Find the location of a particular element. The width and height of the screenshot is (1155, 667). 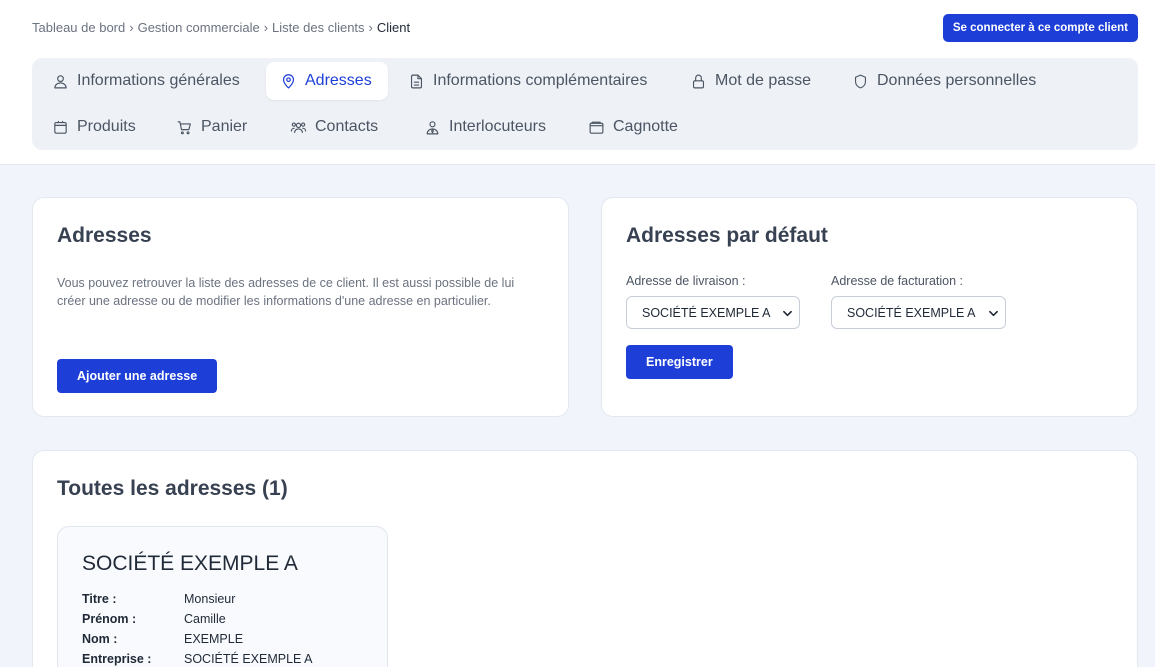

address-name: SOCIÉTÉ EXEMPLE A is located at coordinates (190, 563).